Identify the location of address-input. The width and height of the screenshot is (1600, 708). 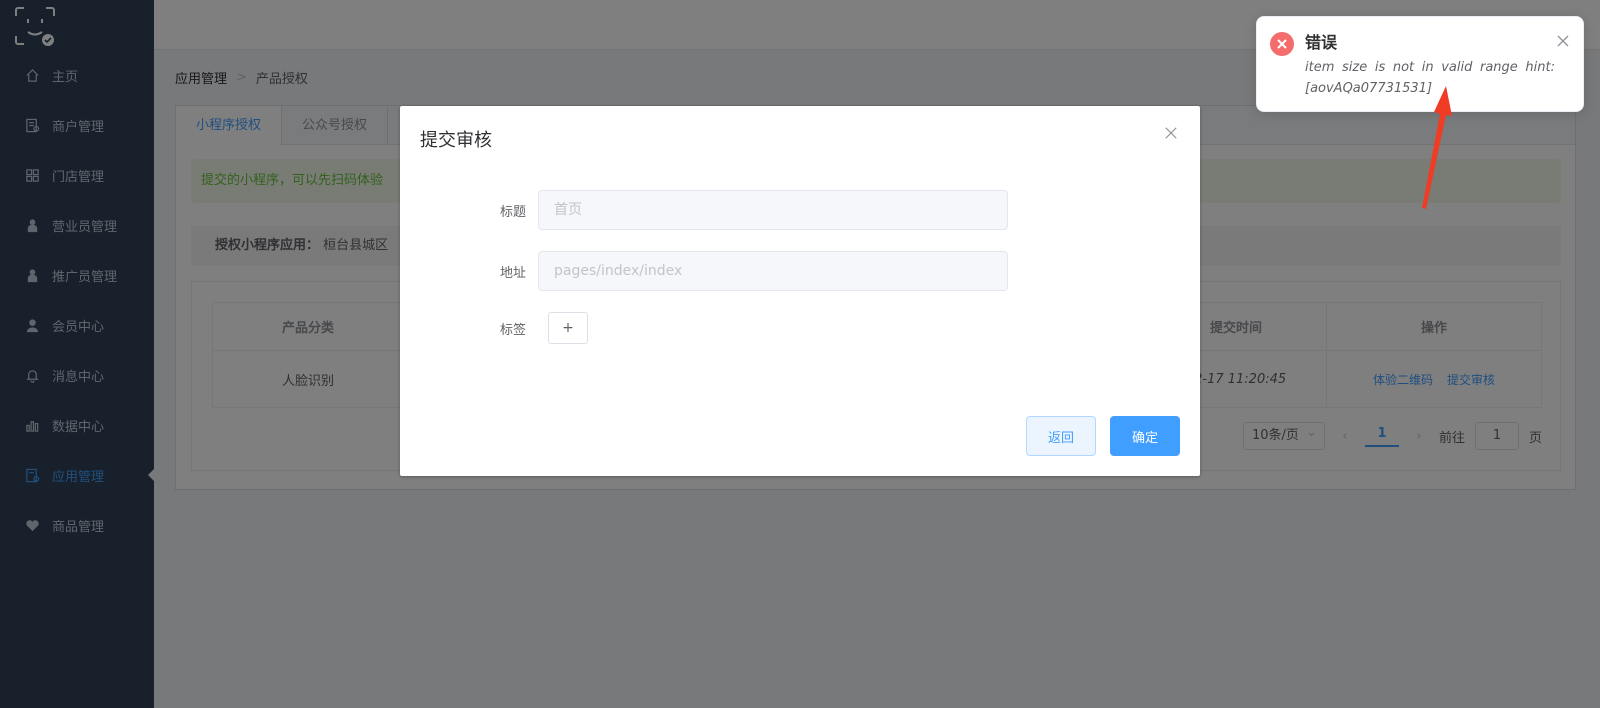
(773, 271).